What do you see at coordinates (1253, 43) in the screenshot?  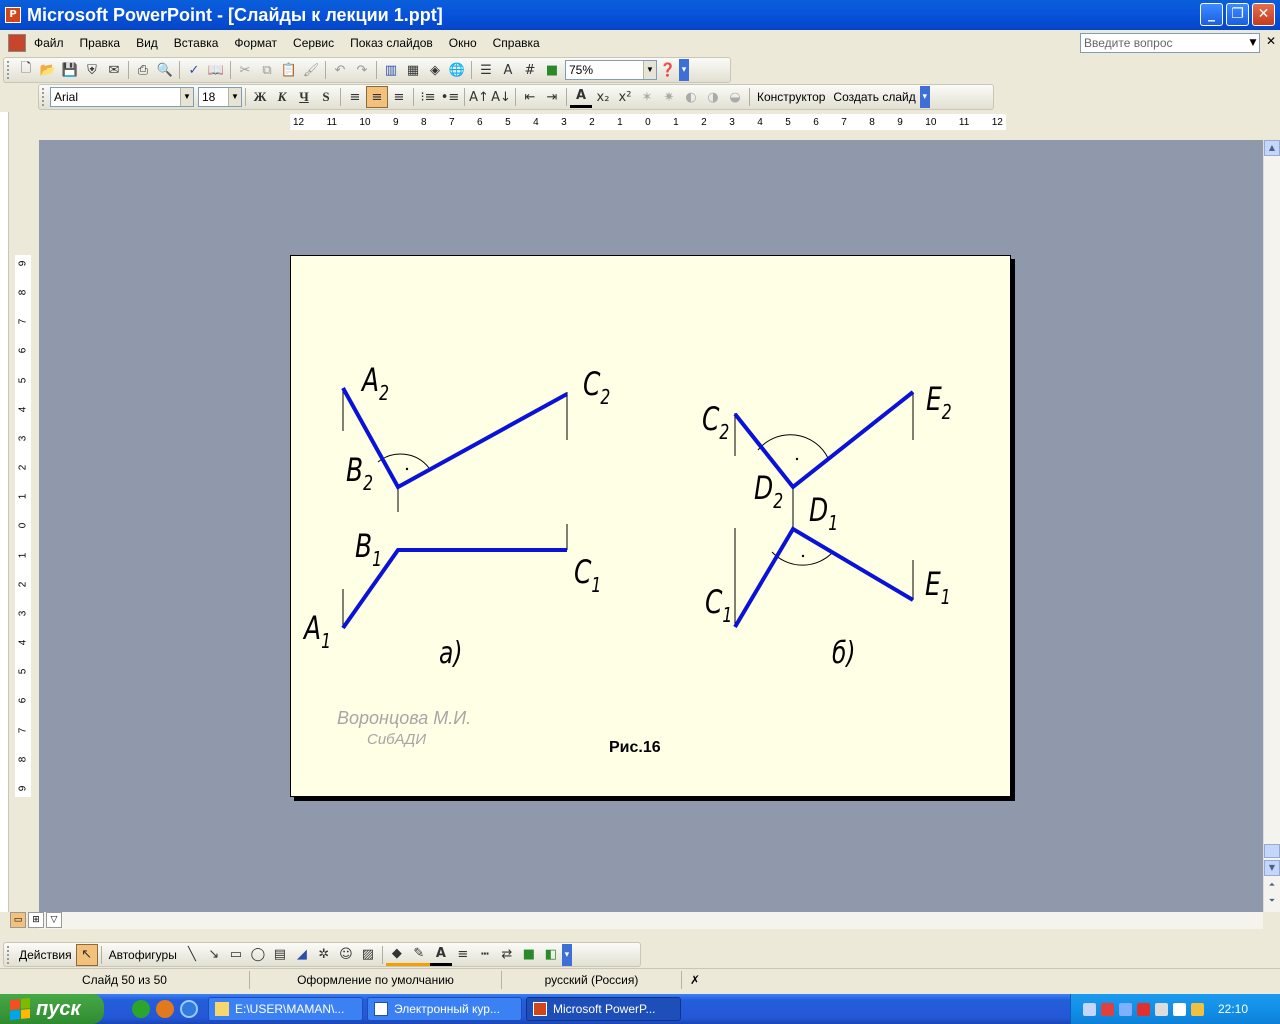 I see `ask-dropdown-icon: ▼` at bounding box center [1253, 43].